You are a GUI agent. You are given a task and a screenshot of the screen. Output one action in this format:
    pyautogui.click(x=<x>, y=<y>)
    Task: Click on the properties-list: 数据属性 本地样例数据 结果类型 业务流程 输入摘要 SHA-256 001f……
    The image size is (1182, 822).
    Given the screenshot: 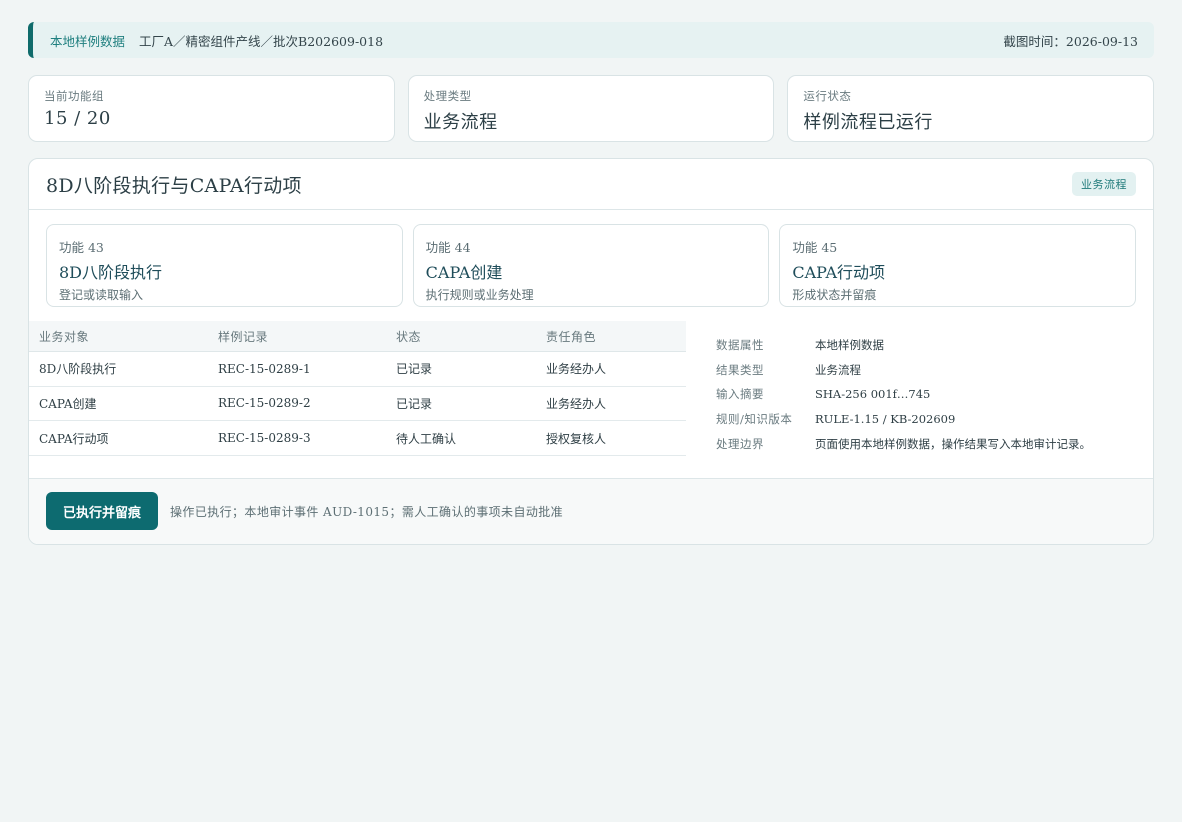 What is the action you would take?
    pyautogui.click(x=919, y=388)
    